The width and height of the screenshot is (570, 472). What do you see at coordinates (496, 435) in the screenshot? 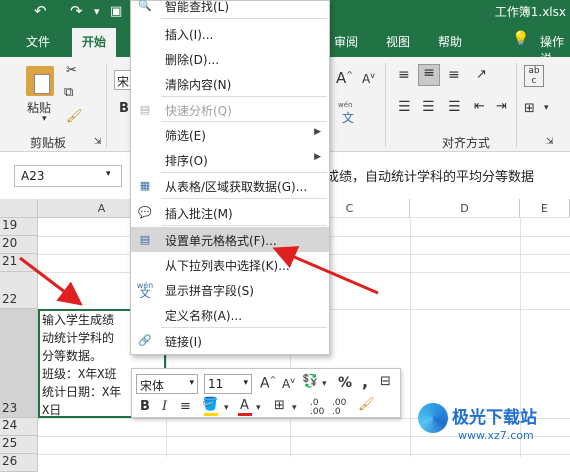
I see `watermark-url: www.xz7.com` at bounding box center [496, 435].